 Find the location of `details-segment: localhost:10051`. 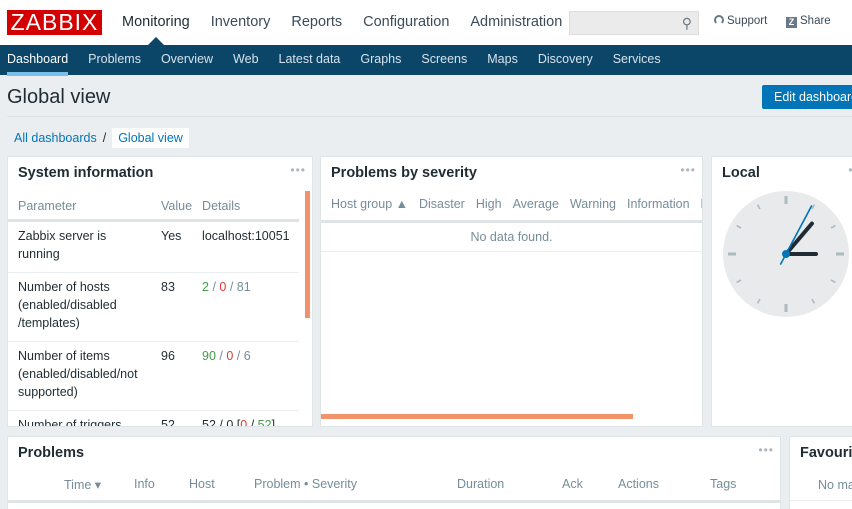

details-segment: localhost:10051 is located at coordinates (246, 235).